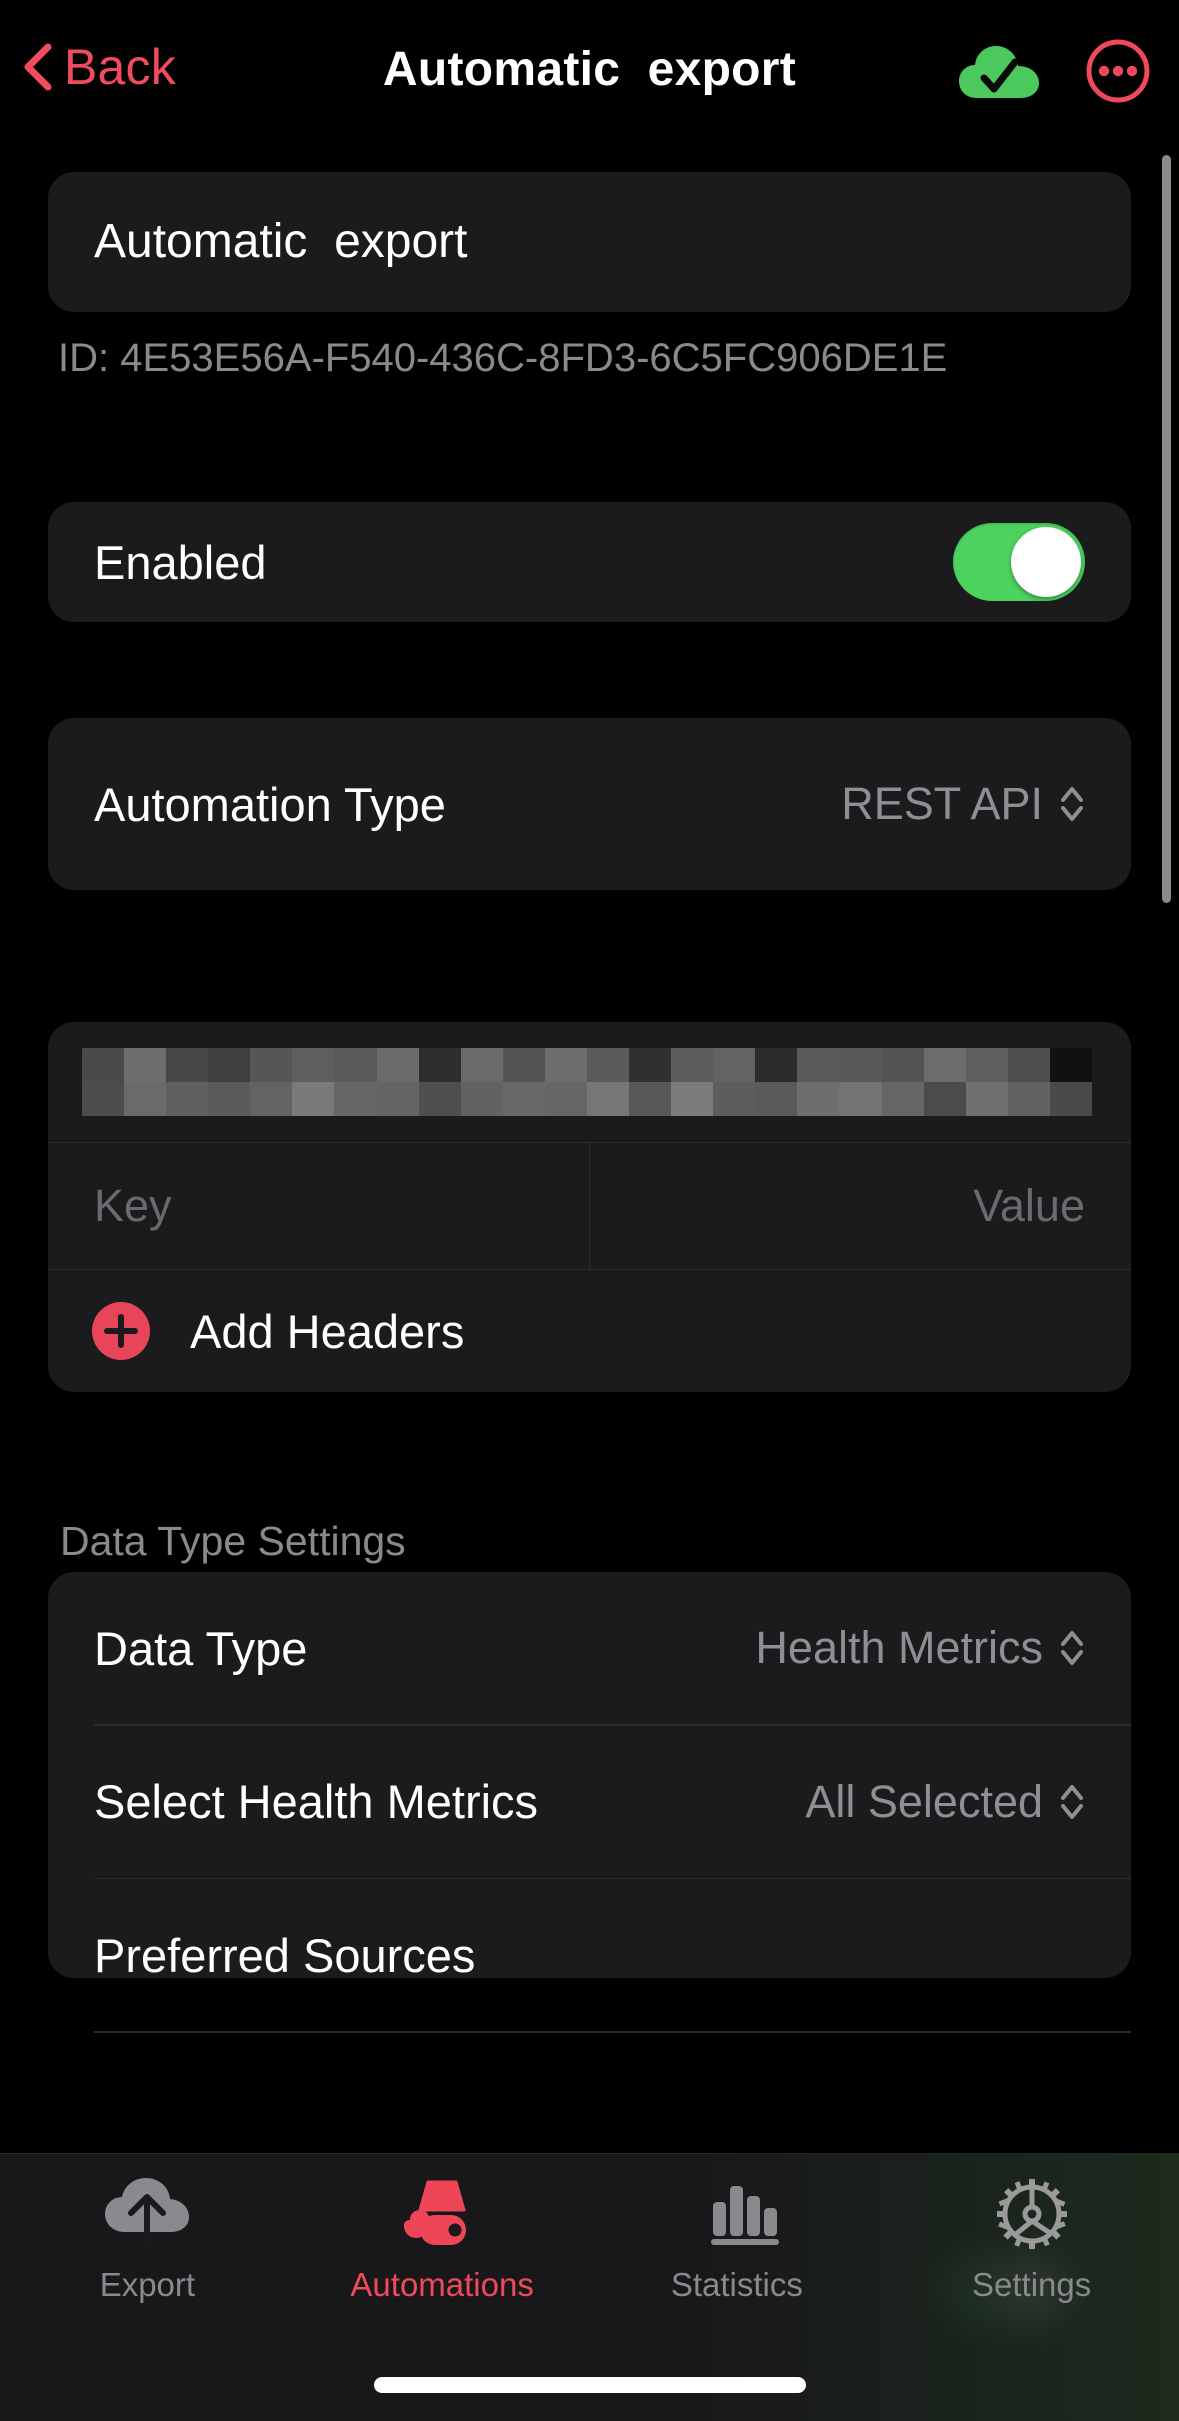 The image size is (1179, 2421). Describe the element at coordinates (147, 2284) in the screenshot. I see `tab-export-label: Export` at that location.